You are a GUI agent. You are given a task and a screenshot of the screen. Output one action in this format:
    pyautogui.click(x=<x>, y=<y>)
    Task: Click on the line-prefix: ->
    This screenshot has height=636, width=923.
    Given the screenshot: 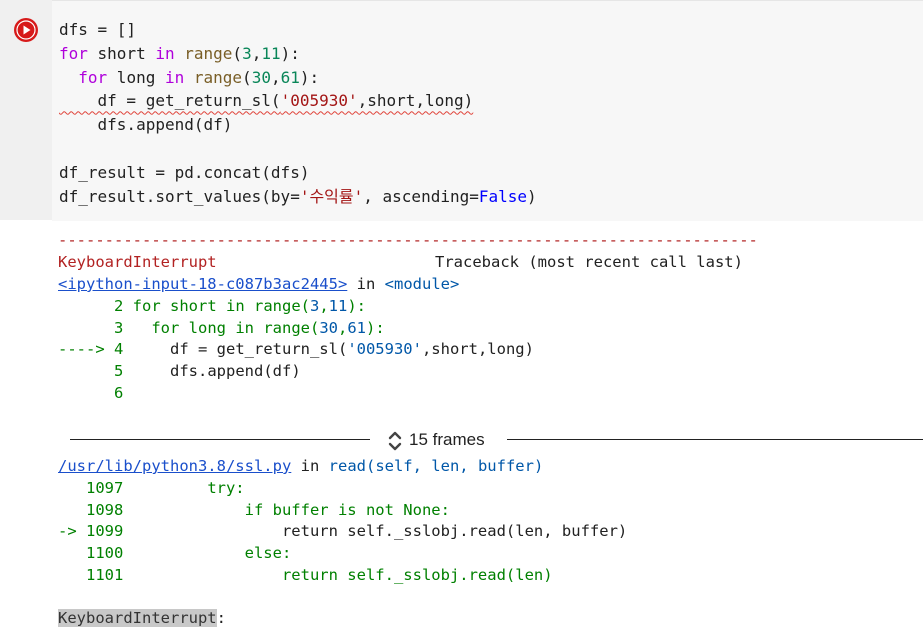 What is the action you would take?
    pyautogui.click(x=72, y=531)
    